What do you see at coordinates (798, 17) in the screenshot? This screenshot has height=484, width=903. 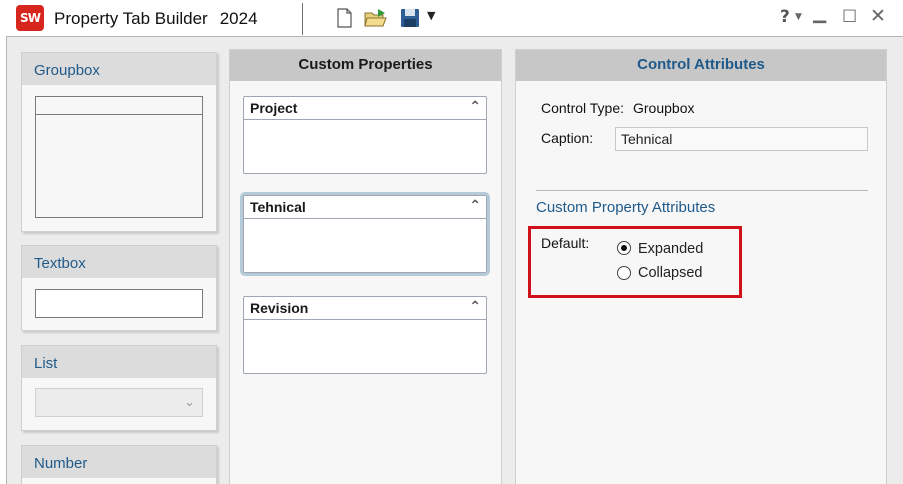 I see `help-dropdown-arrow-icon: ▼` at bounding box center [798, 17].